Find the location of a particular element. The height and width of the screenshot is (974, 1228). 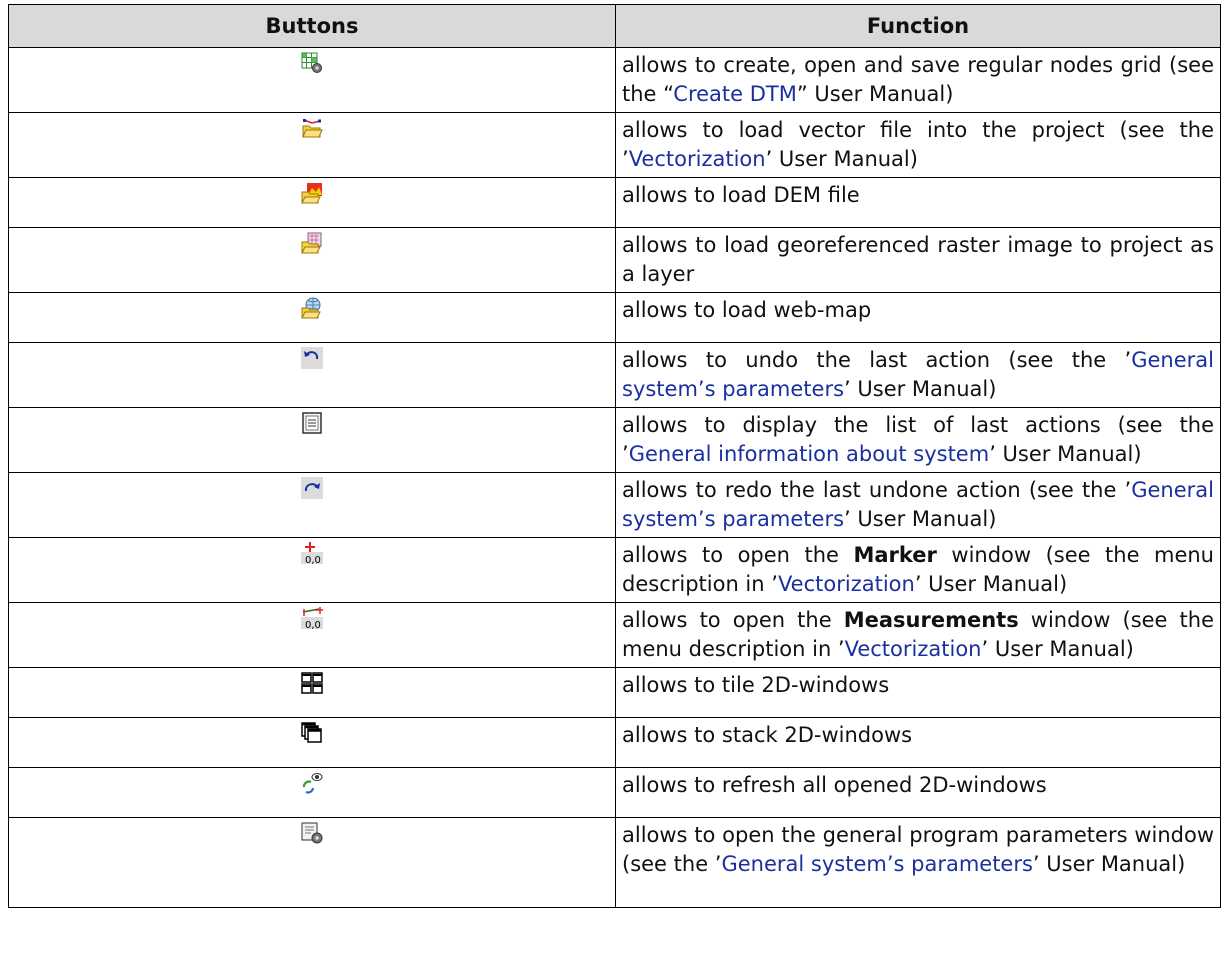

buttons-column-header: Buttons is located at coordinates (312, 26).